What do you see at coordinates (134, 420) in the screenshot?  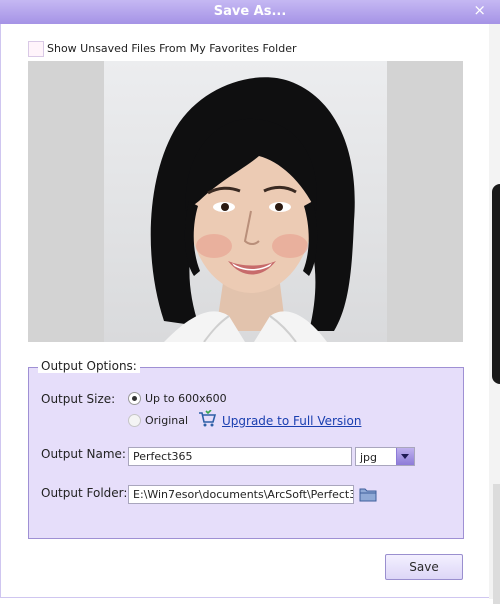 I see `size-radio-original` at bounding box center [134, 420].